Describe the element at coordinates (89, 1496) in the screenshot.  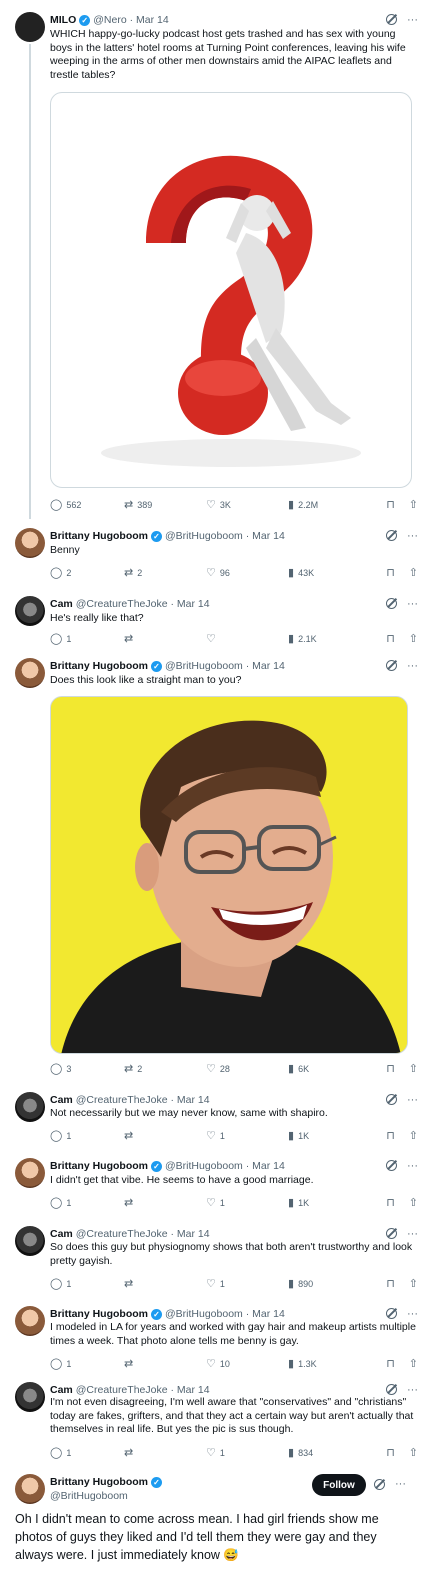
I see `author-handle: @BritHugoboom` at that location.